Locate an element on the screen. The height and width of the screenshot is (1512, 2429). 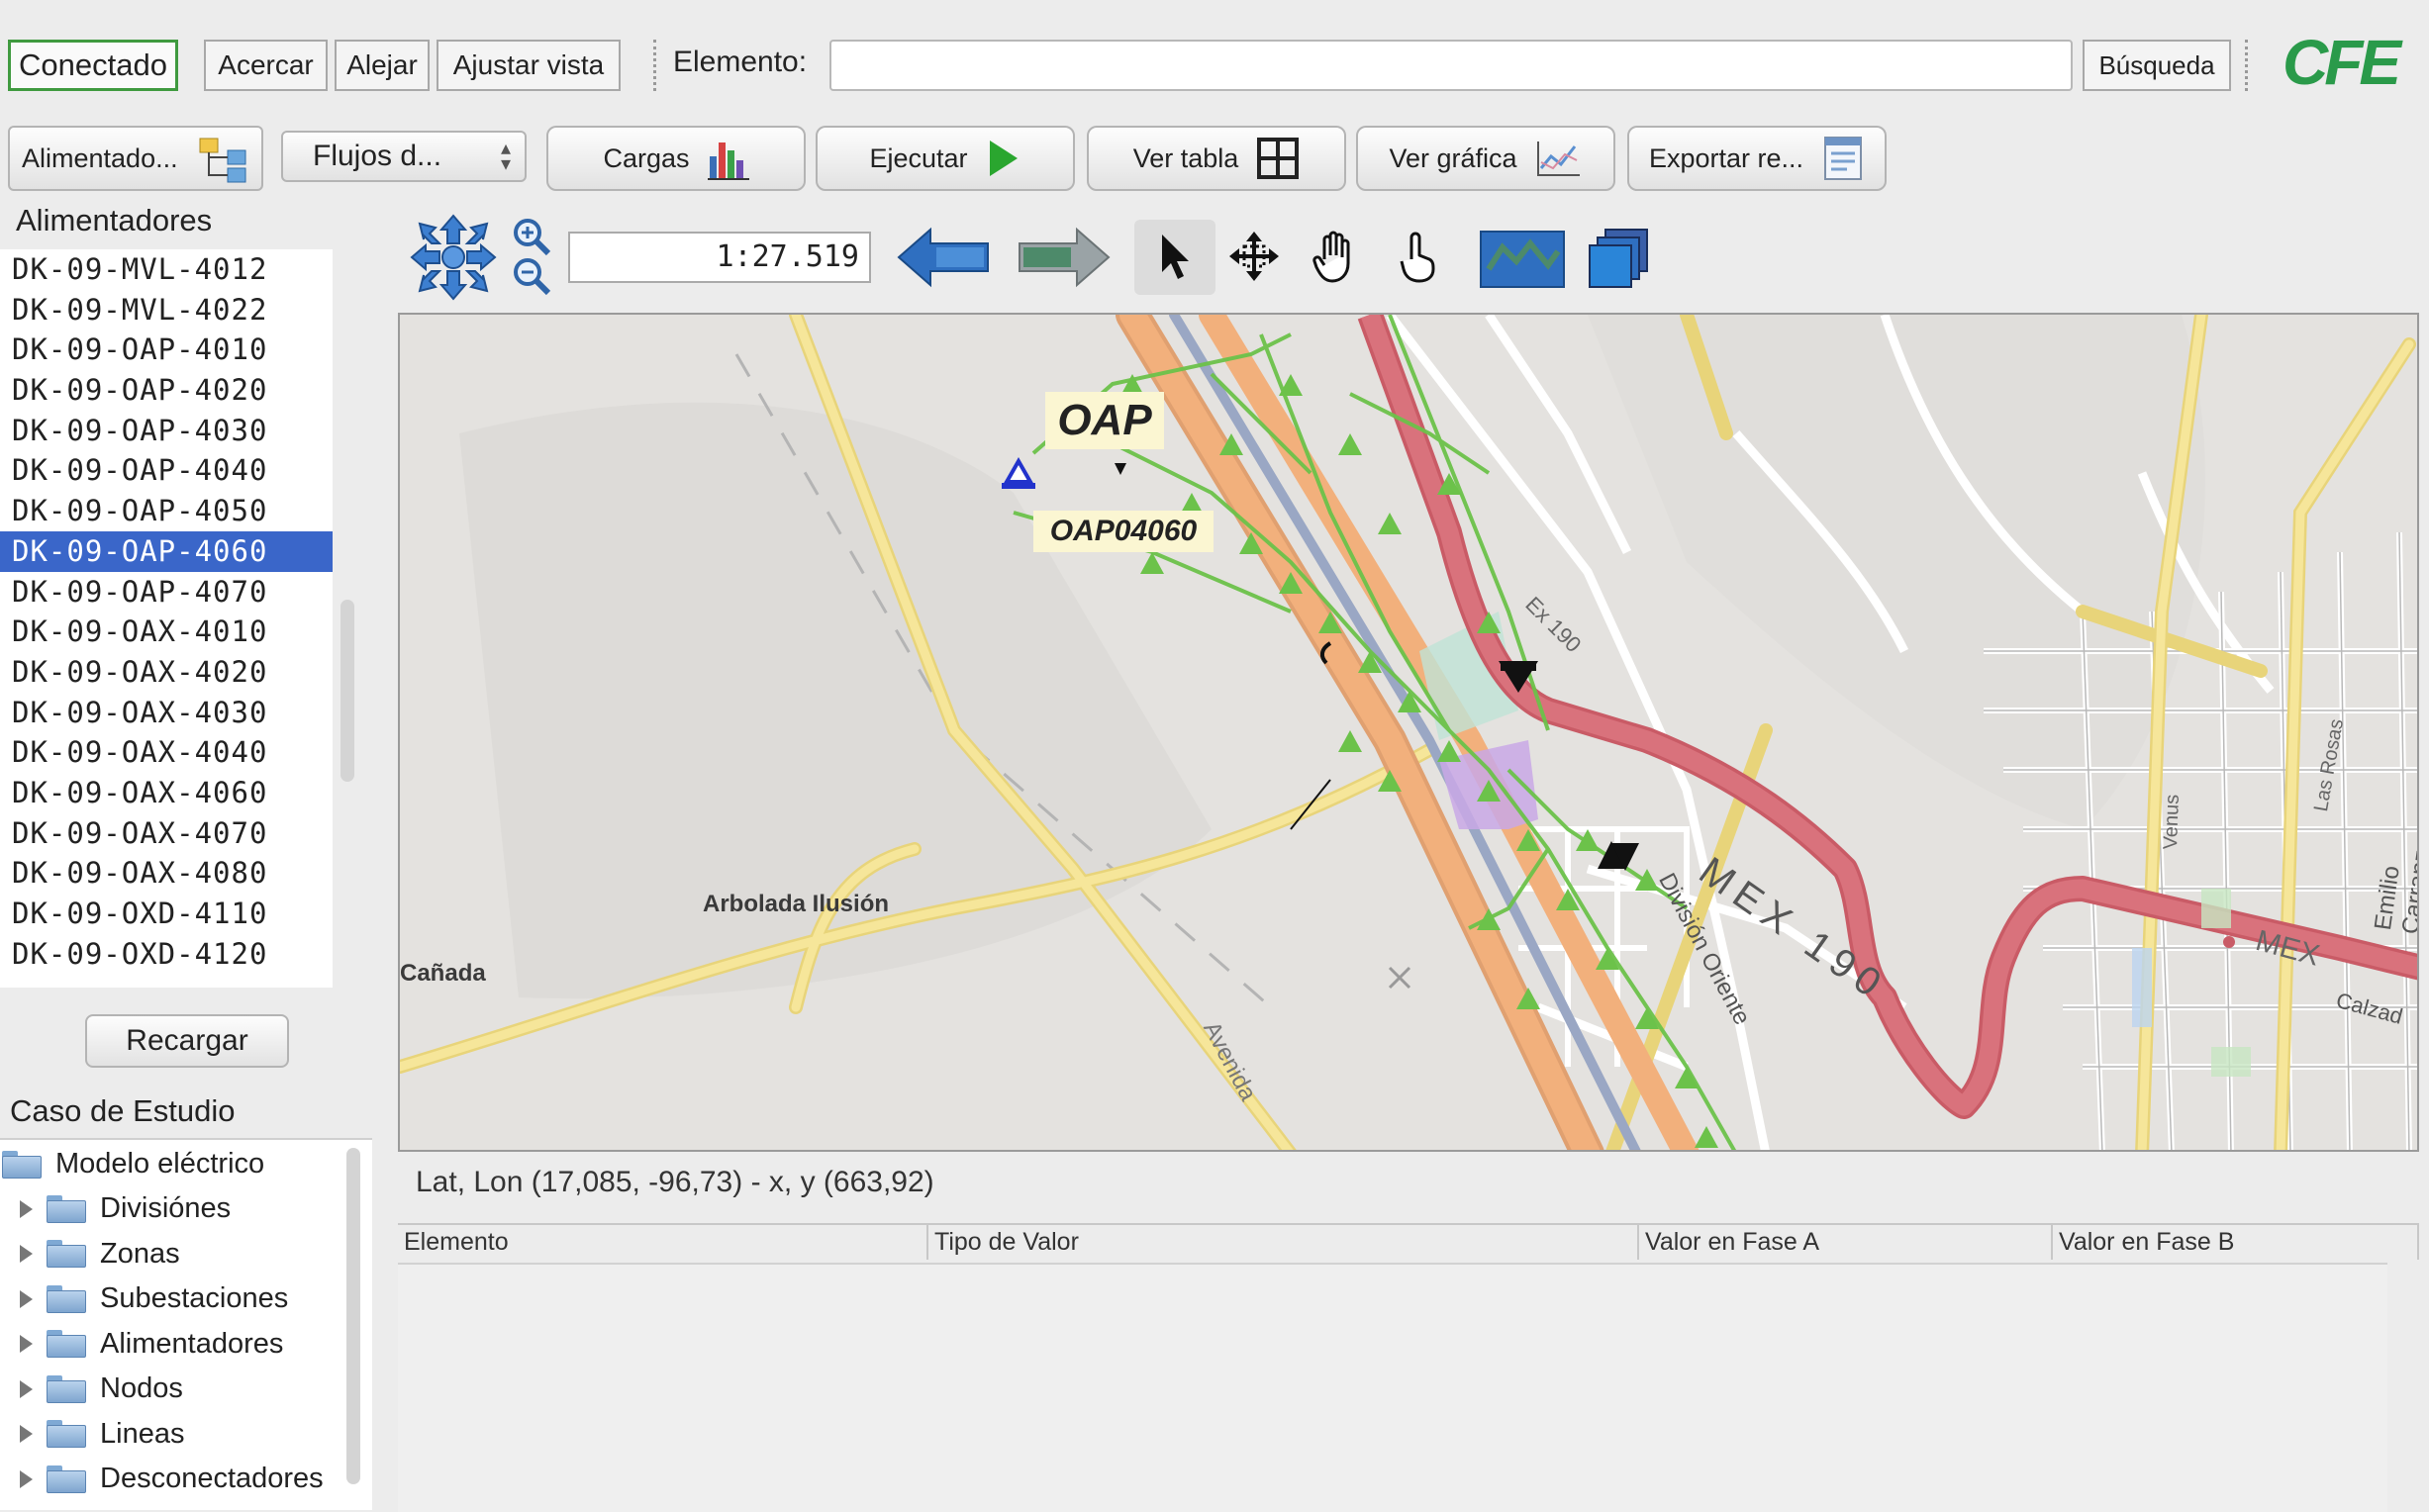
feeder-list-item: DK-09-MVL-4012 is located at coordinates (166, 270).